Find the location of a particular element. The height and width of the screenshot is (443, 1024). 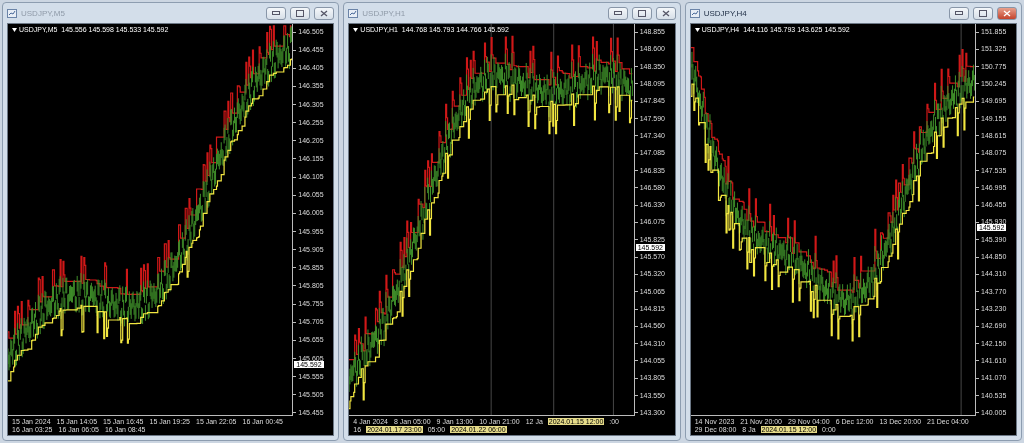

window-title: USDJPY,H4 is located at coordinates (725, 13).